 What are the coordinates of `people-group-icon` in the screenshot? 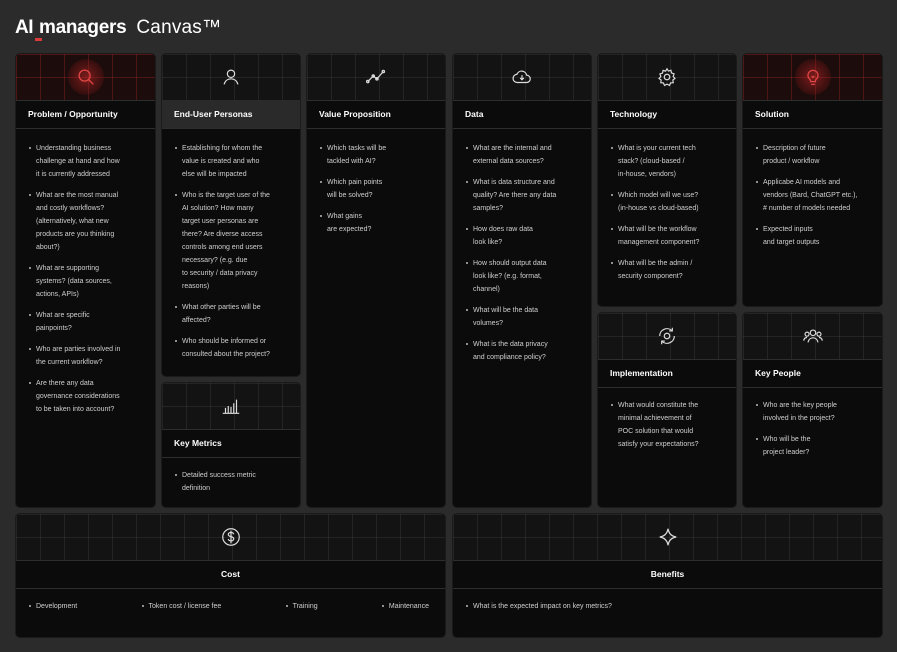 It's located at (813, 336).